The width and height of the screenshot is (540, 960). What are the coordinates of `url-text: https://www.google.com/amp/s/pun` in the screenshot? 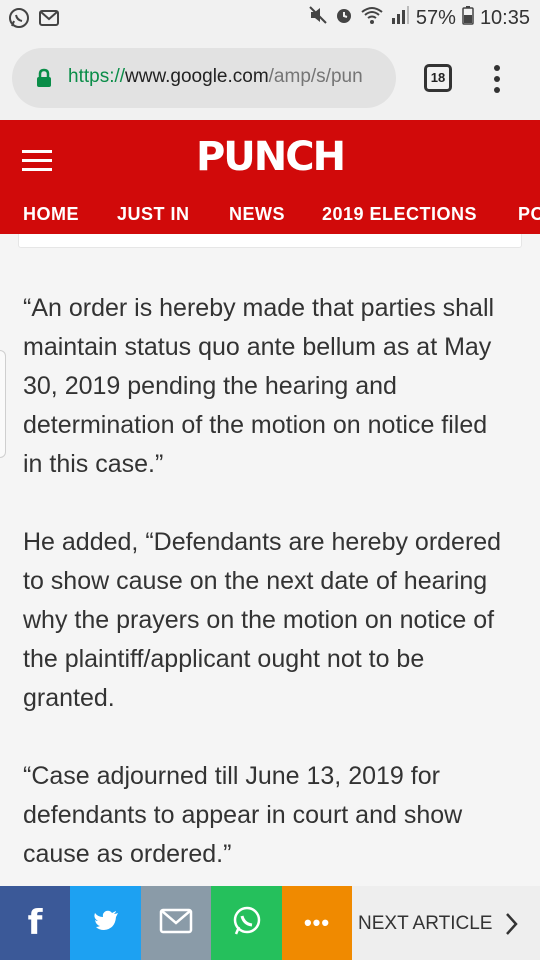 It's located at (226, 77).